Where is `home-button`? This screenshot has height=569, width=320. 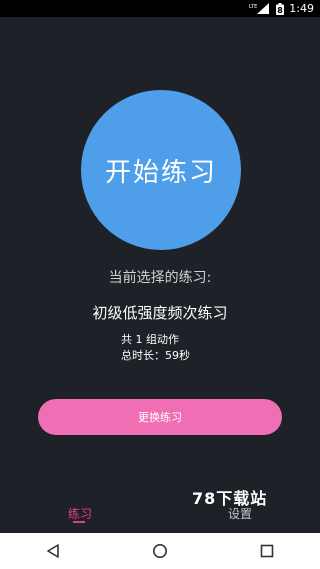
home-button is located at coordinates (160, 551).